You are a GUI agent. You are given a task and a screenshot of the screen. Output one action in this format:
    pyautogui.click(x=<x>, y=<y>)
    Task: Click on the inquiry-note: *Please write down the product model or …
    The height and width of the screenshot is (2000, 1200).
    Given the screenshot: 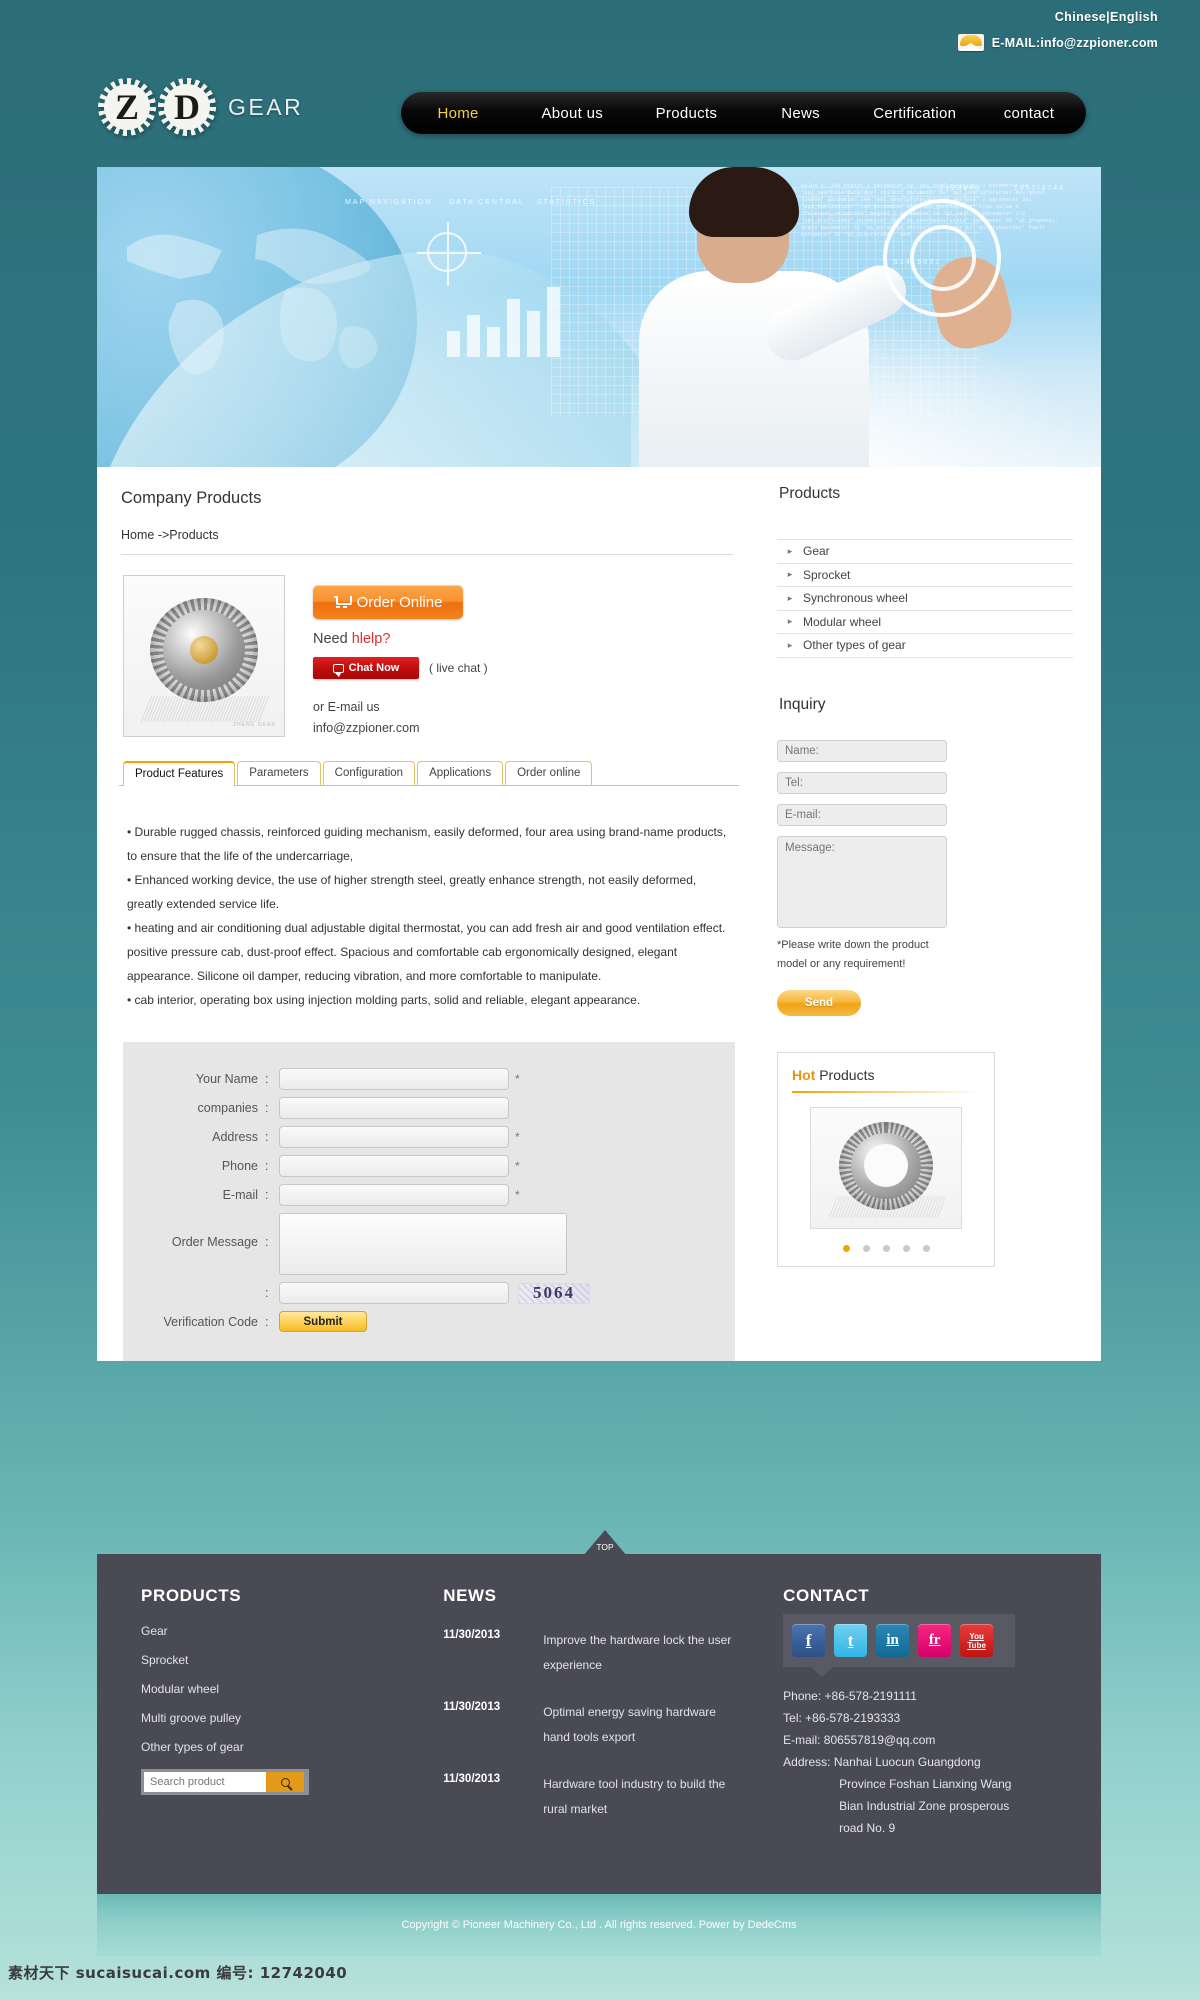 What is the action you would take?
    pyautogui.click(x=853, y=954)
    